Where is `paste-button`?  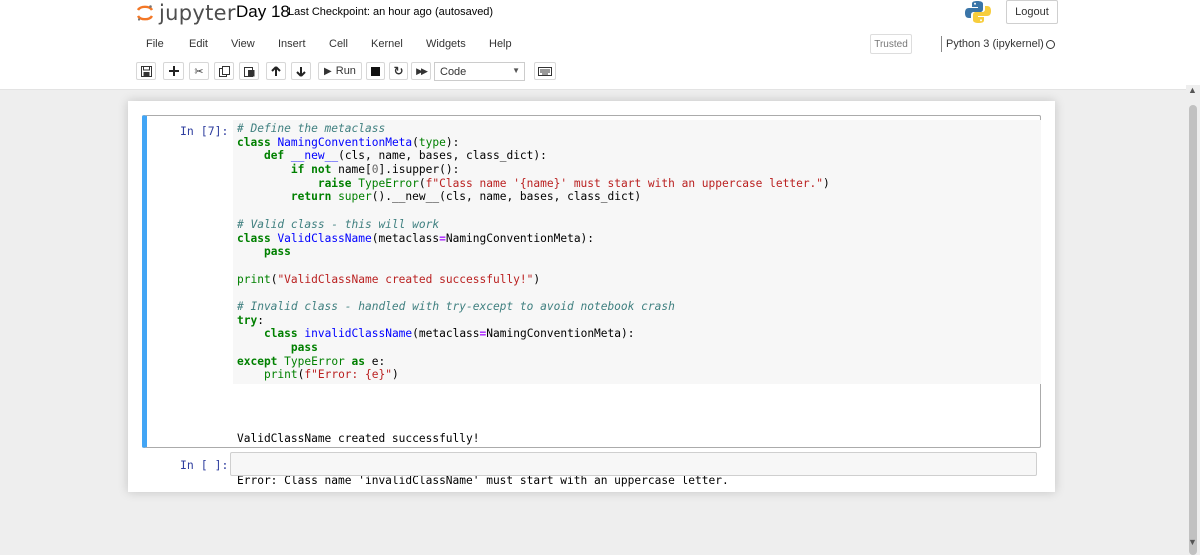
paste-button is located at coordinates (249, 71).